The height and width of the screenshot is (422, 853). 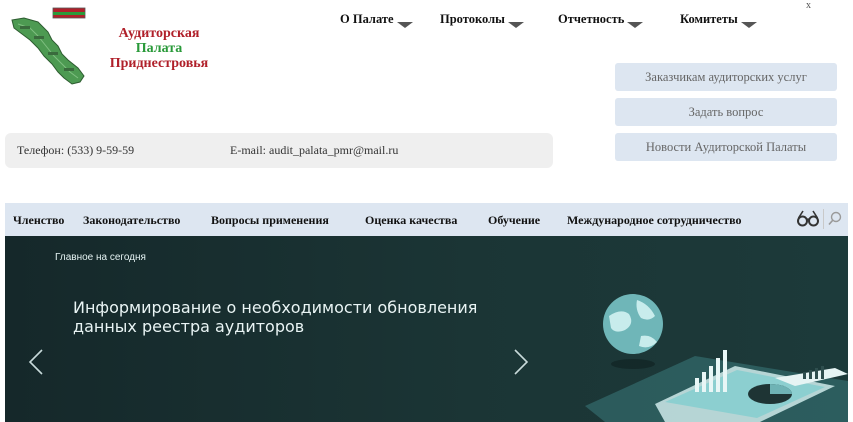 I want to click on email-text: E-mail: audit_palata_pmr@mail.ru, so click(x=314, y=150).